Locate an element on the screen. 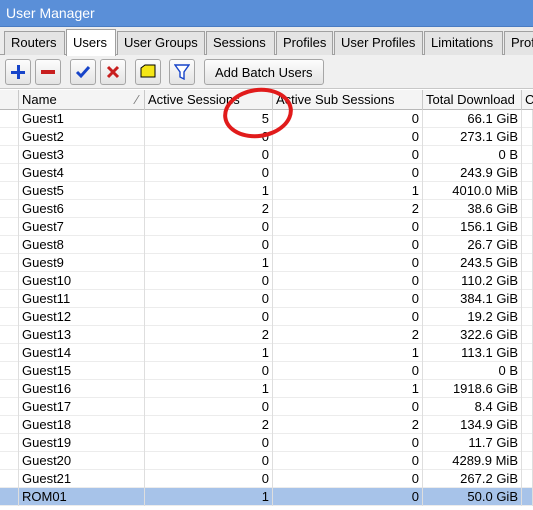 The height and width of the screenshot is (510, 533). table-row: Guest9 1 0 243.5 GiB is located at coordinates (266, 263).